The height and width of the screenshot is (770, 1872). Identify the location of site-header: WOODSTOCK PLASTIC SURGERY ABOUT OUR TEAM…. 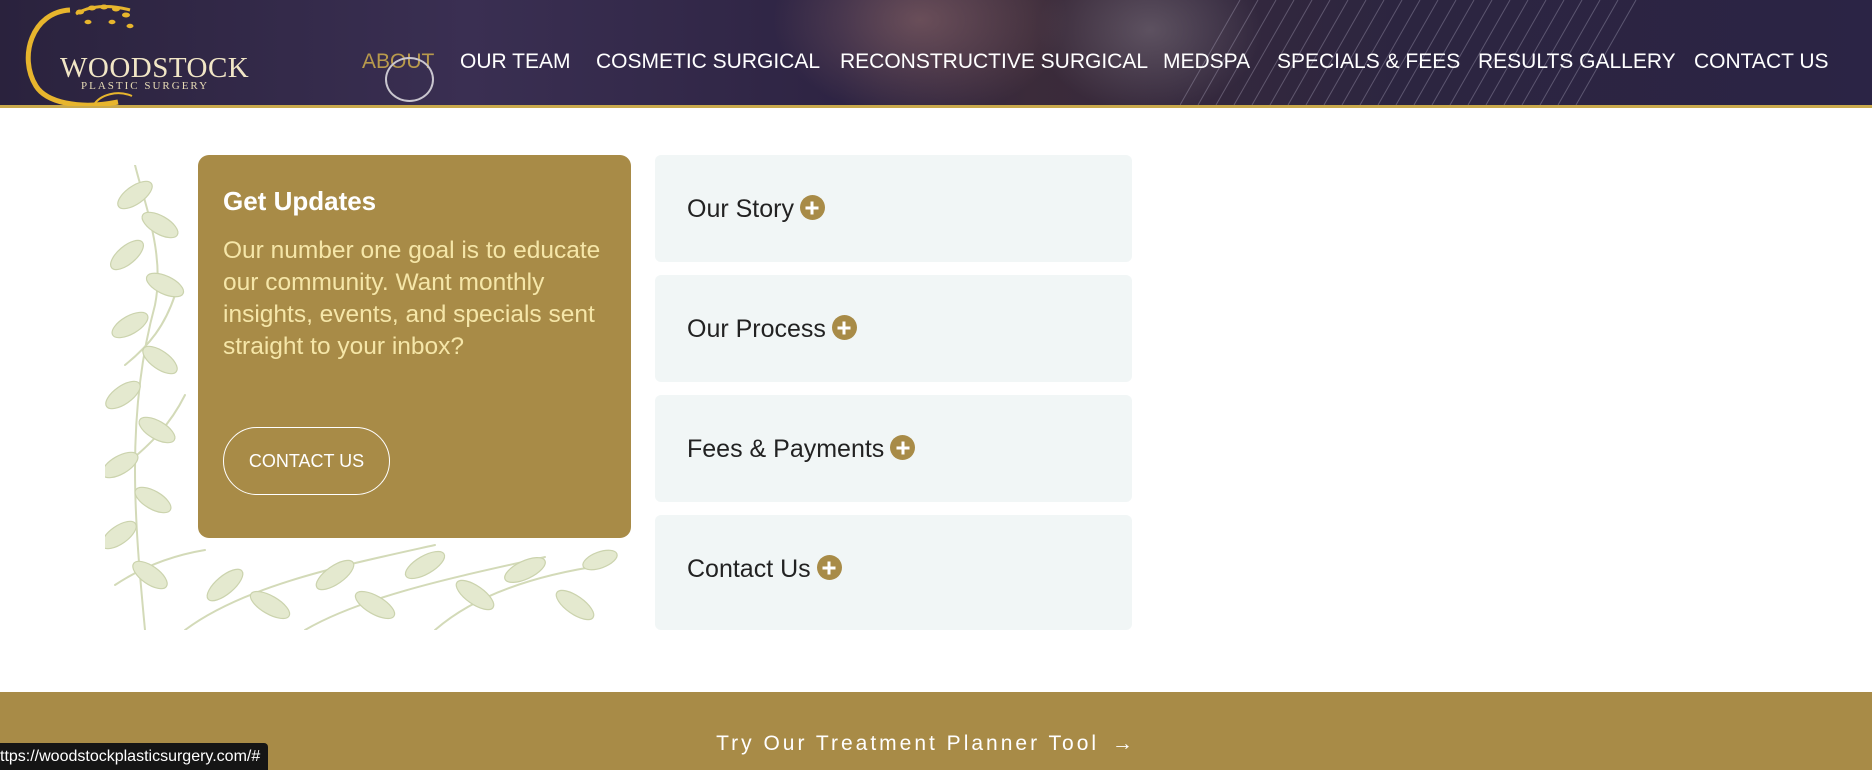
(936, 54).